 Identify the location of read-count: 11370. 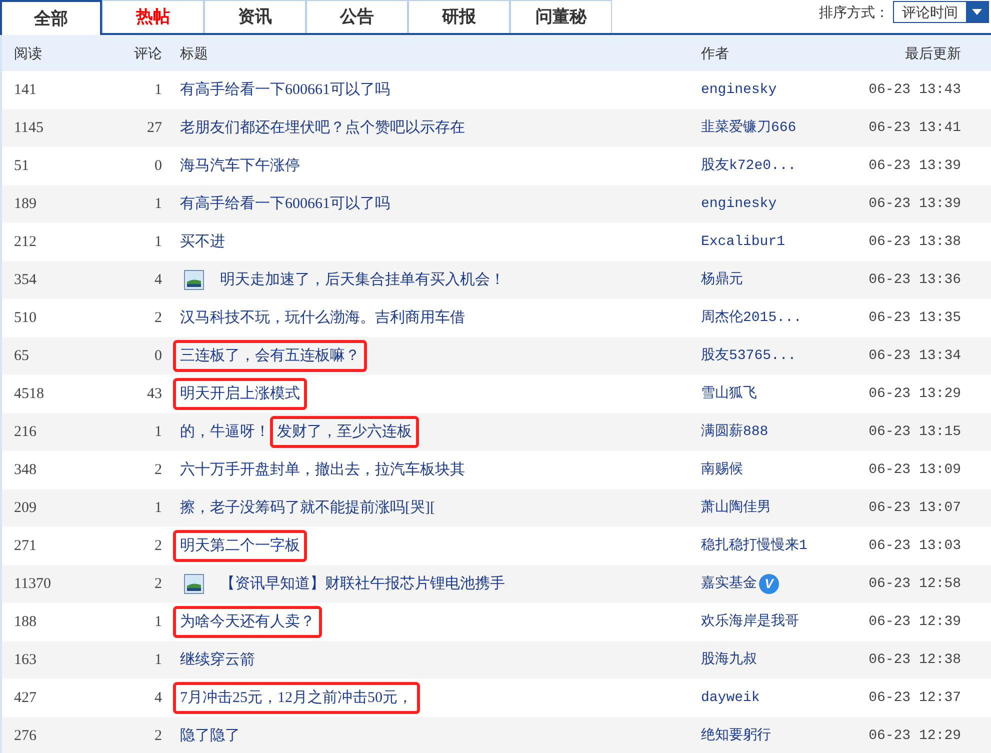
(32, 584).